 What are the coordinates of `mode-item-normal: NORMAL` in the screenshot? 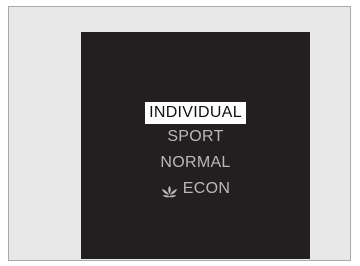 It's located at (195, 163).